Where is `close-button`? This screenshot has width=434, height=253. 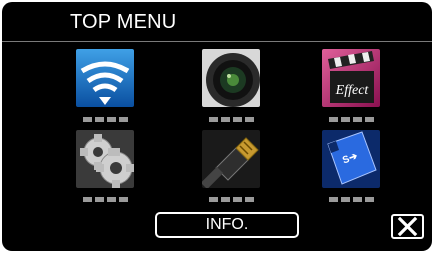
close-button is located at coordinates (407, 226).